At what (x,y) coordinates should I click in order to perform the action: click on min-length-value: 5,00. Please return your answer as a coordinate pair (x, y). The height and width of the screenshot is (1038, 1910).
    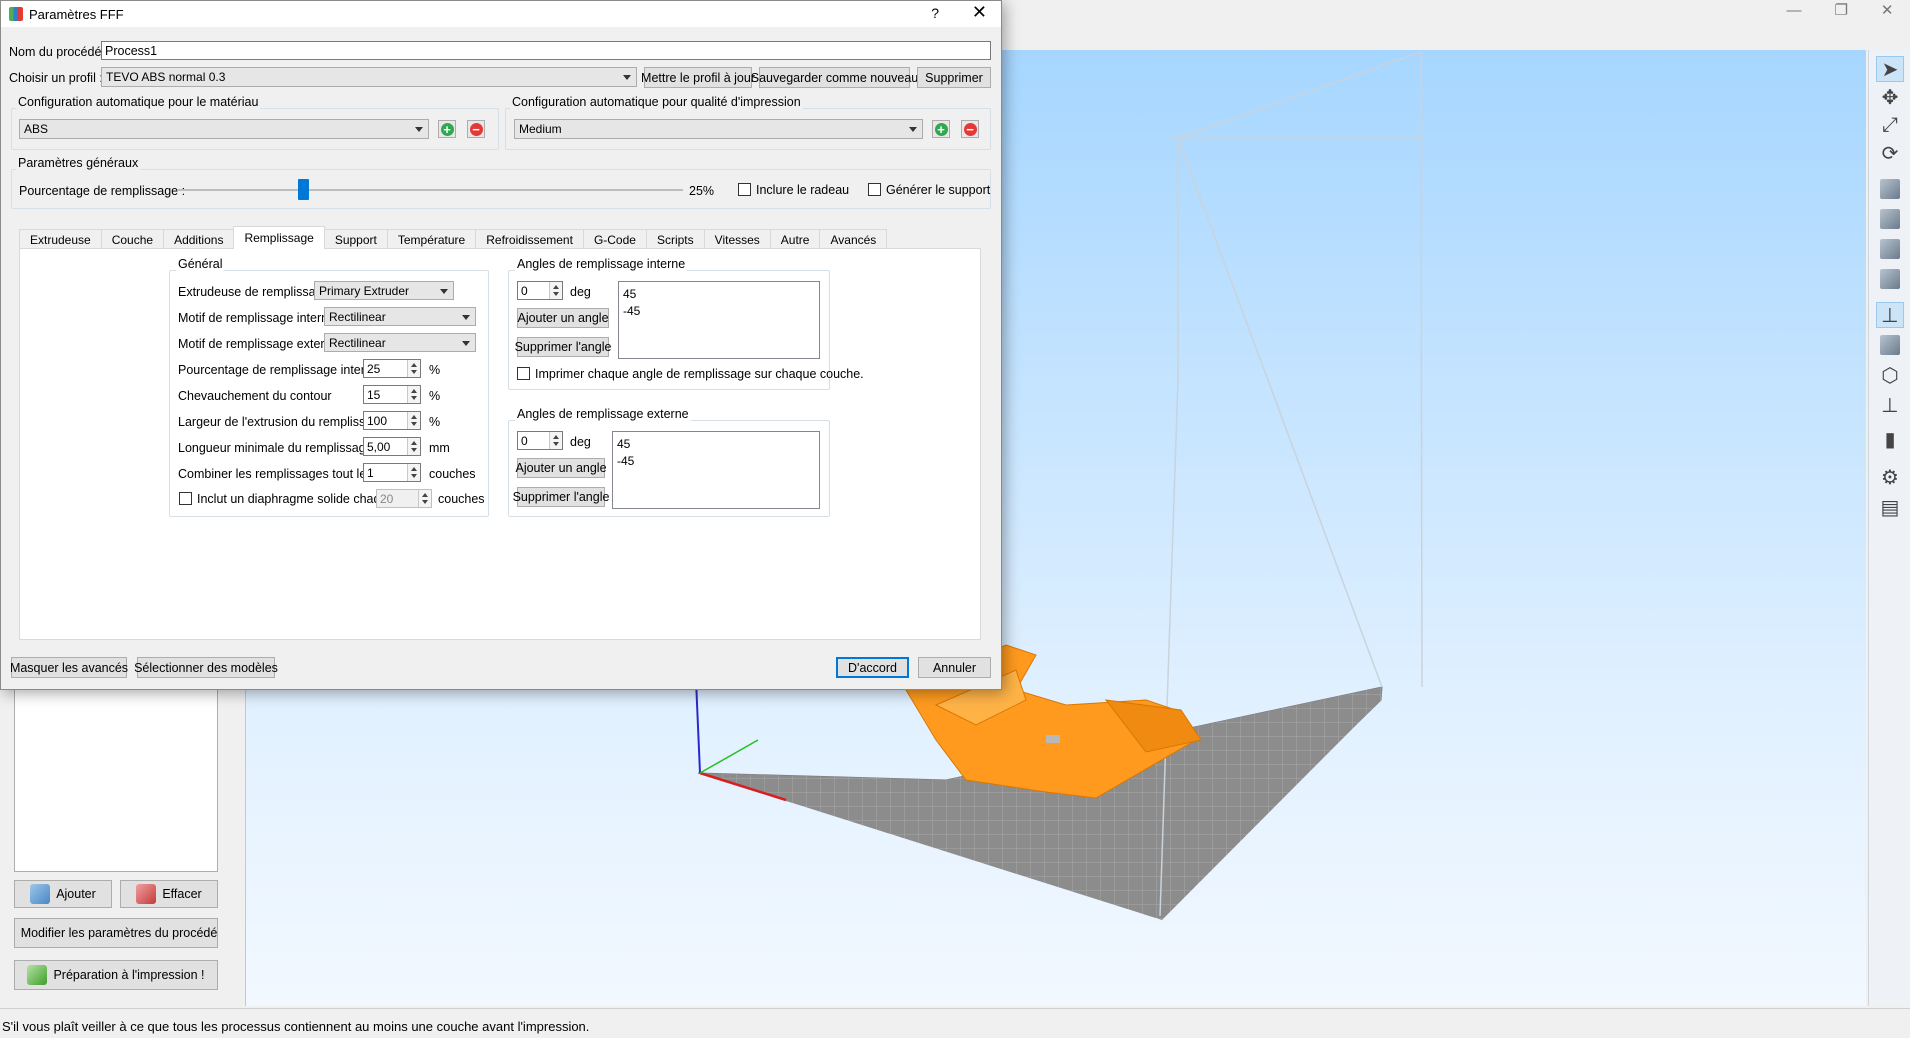
    Looking at the image, I should click on (379, 447).